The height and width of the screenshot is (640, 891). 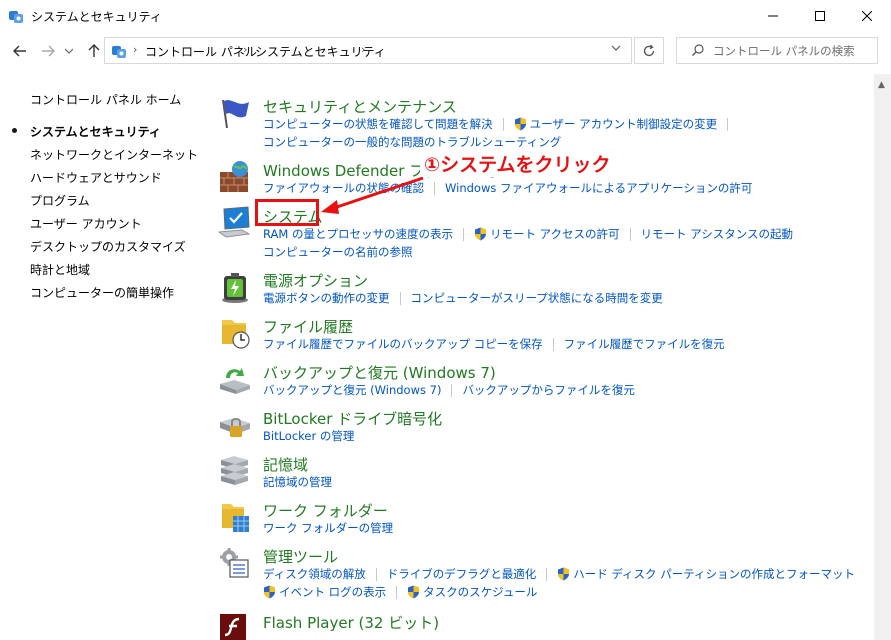 I want to click on system-computer-icon, so click(x=234, y=222).